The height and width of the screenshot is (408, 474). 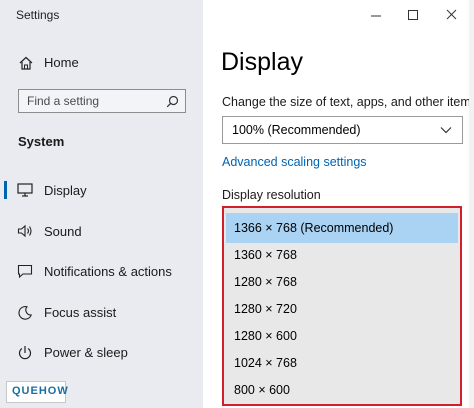 What do you see at coordinates (265, 363) in the screenshot?
I see `resolution-option-label: 1024 × 768` at bounding box center [265, 363].